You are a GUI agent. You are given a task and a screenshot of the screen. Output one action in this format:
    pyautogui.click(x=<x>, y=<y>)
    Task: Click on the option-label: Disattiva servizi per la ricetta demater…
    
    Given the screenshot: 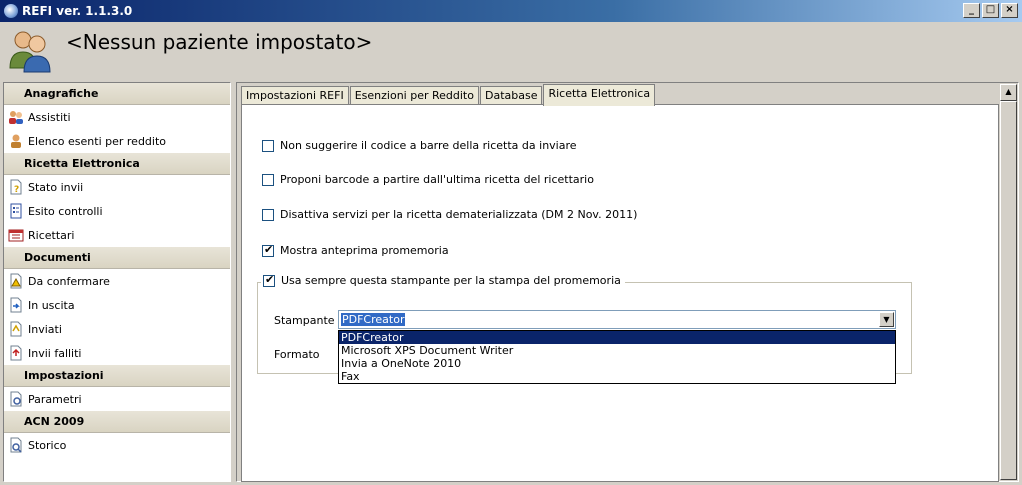 What is the action you would take?
    pyautogui.click(x=459, y=214)
    